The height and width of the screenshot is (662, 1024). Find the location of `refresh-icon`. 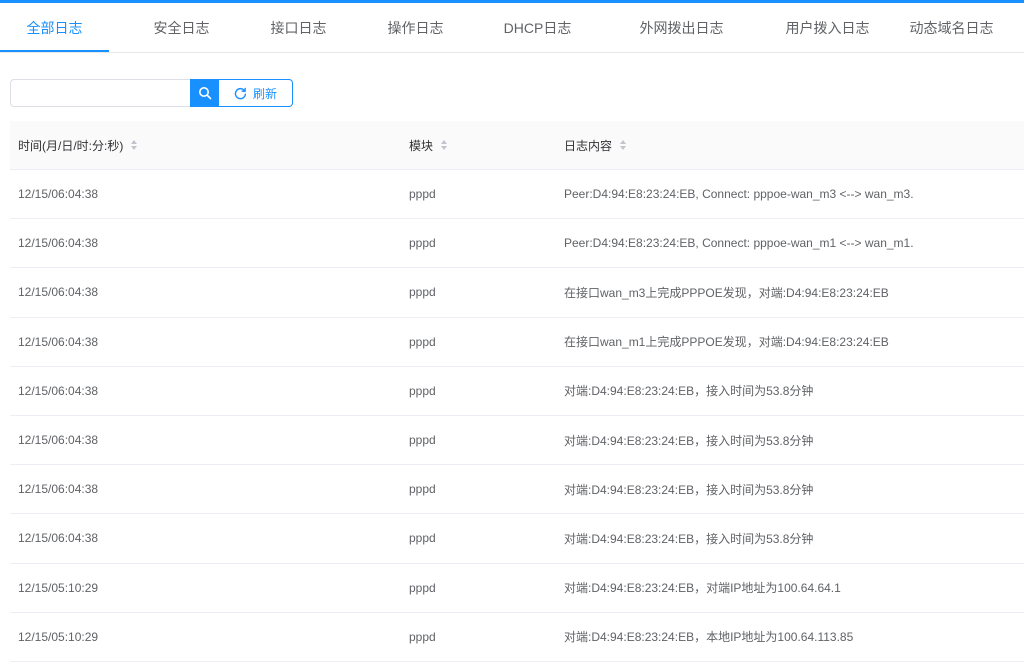

refresh-icon is located at coordinates (240, 93).